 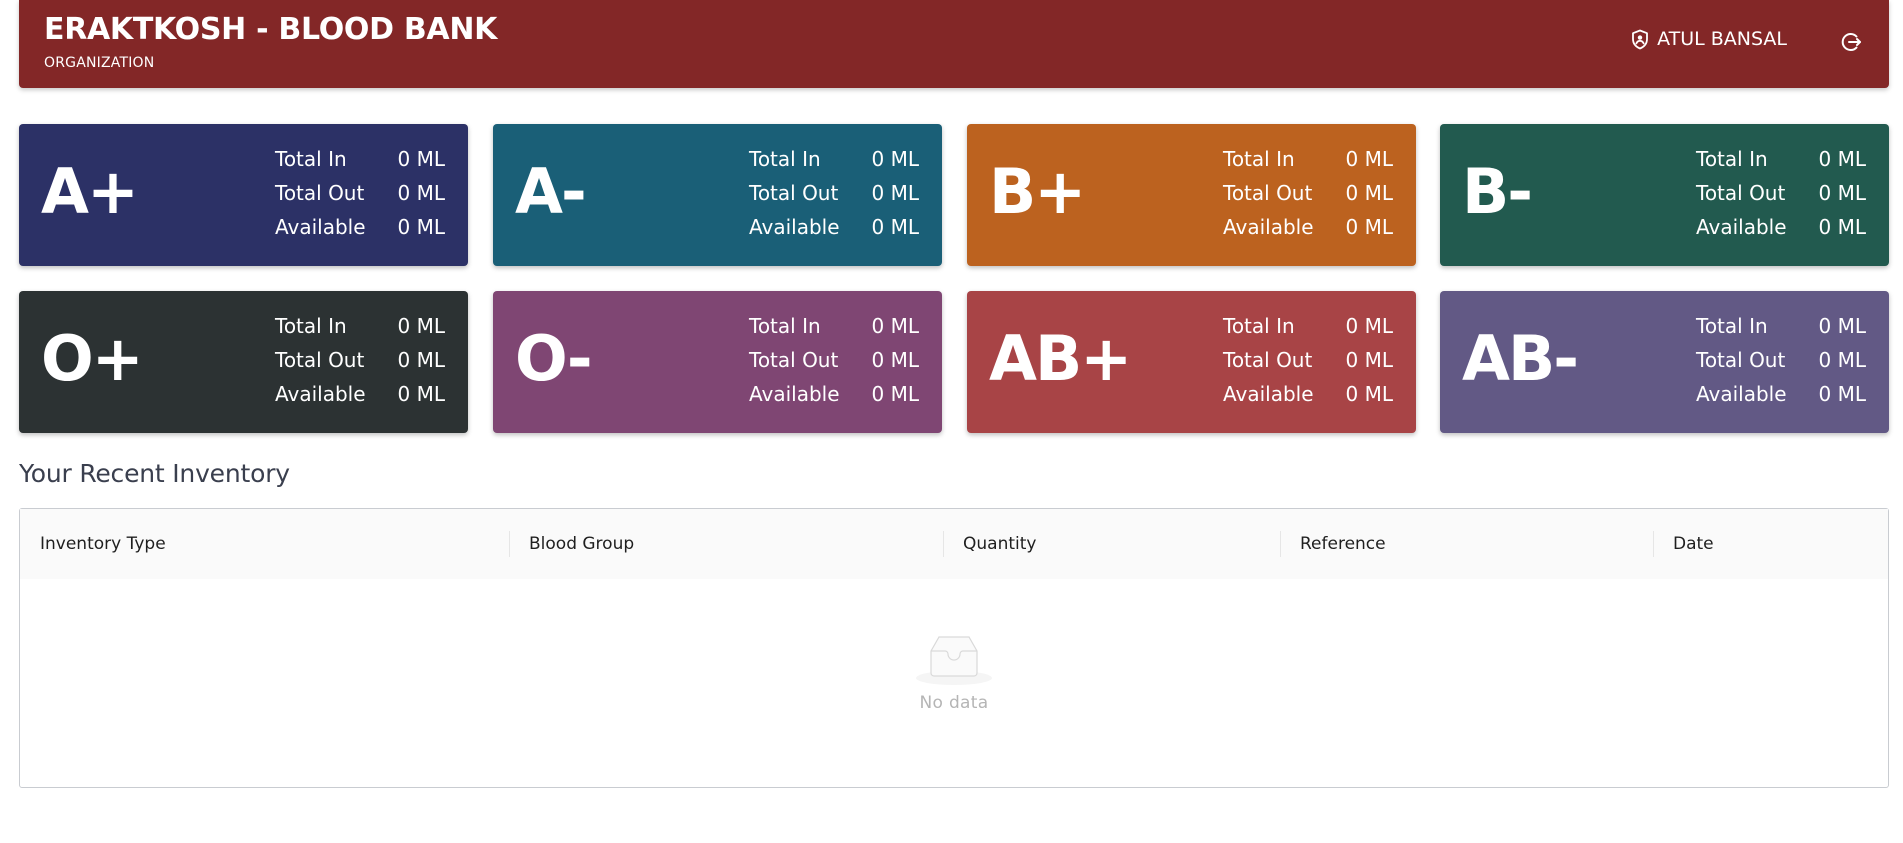 I want to click on inbox-icon, so click(x=954, y=660).